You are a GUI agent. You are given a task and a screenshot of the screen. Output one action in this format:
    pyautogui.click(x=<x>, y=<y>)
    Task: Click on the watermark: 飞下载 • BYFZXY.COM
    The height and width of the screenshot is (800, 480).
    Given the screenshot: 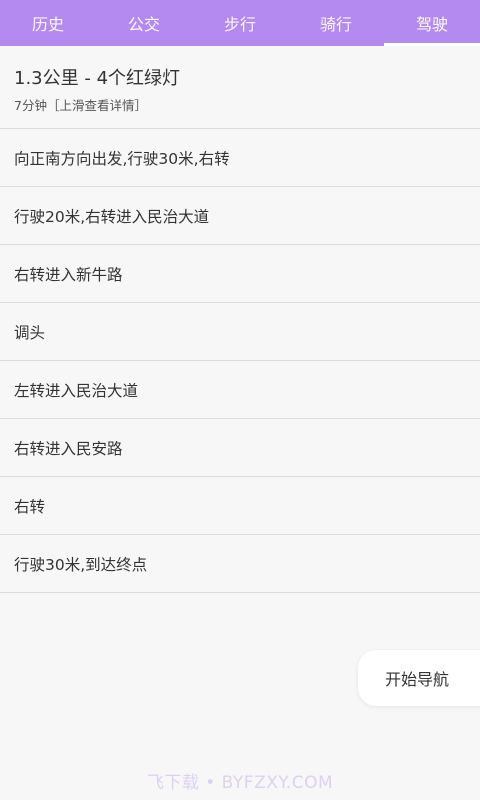 What is the action you would take?
    pyautogui.click(x=240, y=783)
    